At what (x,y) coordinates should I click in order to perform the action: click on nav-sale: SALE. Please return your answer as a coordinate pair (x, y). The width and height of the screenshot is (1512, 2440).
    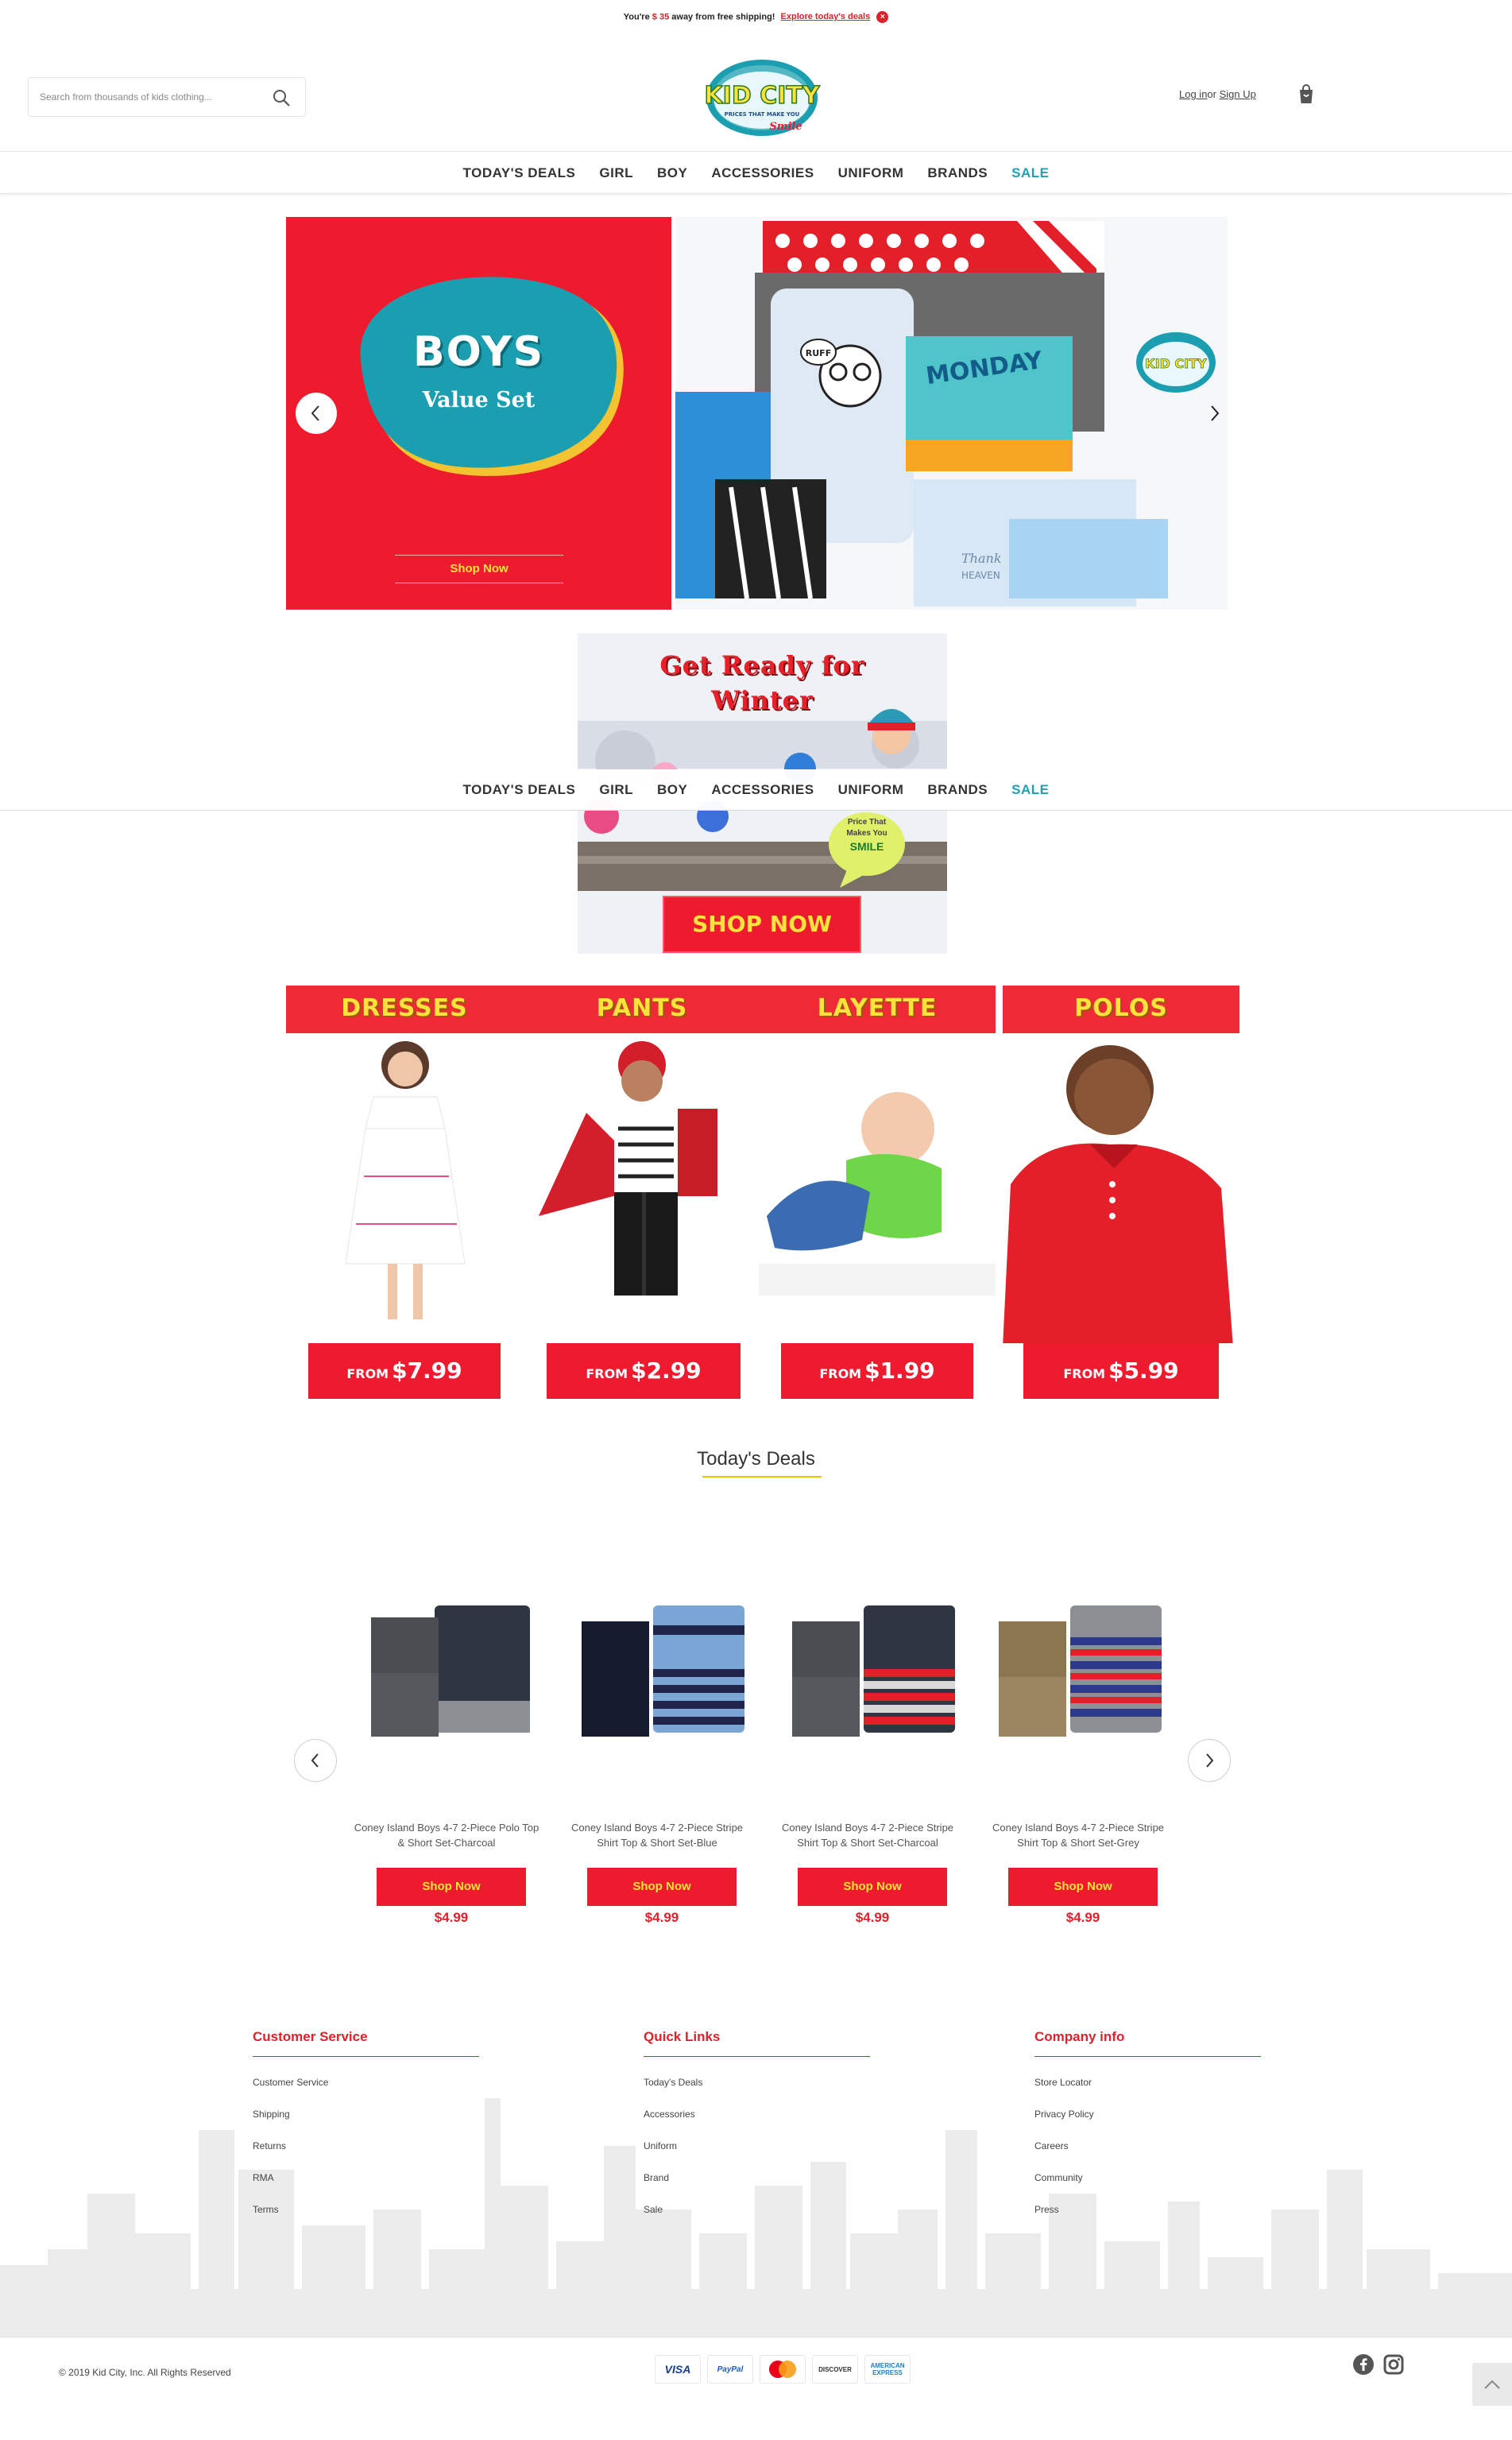
    Looking at the image, I should click on (1030, 173).